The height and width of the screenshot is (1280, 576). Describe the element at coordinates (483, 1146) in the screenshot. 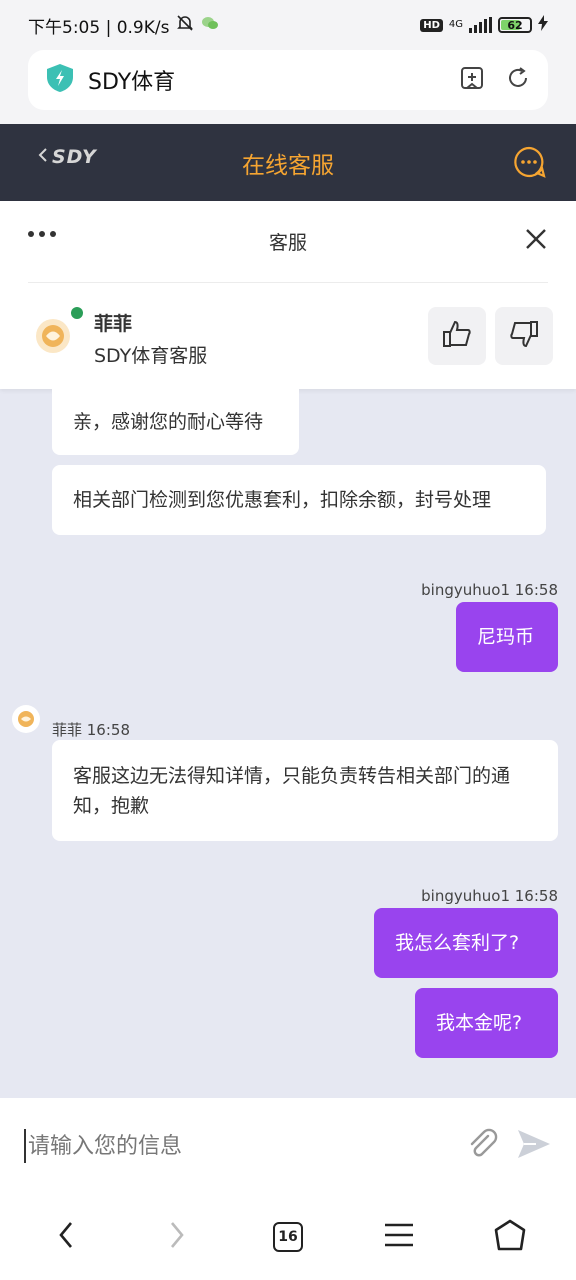

I see `attachment-icon` at that location.